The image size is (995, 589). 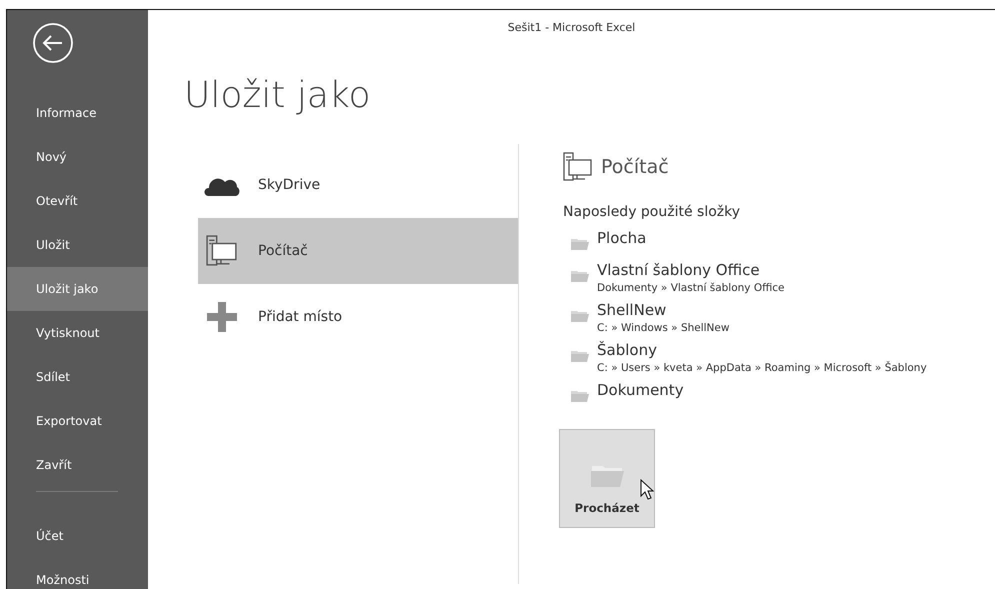 I want to click on folder-path: Dokumenty » Vlastní šablony Office, so click(x=690, y=288).